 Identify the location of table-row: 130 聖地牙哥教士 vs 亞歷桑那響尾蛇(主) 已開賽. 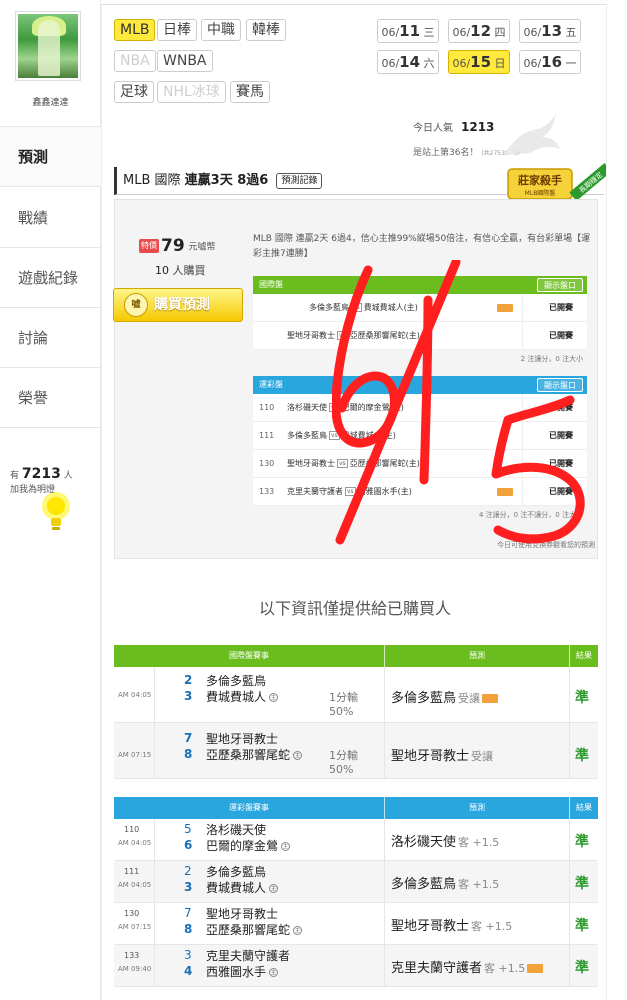
(420, 464).